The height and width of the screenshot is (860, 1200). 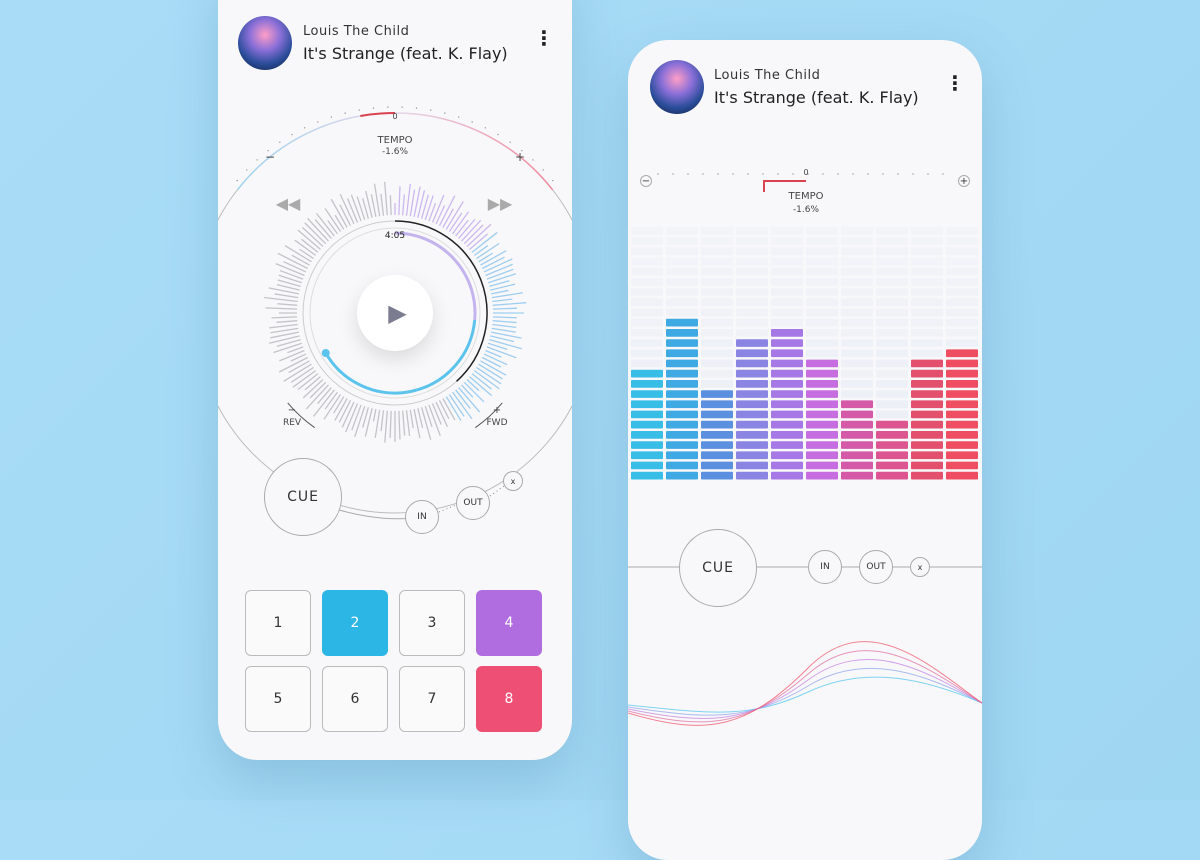 I want to click on tempo-plus-button: +, so click(x=964, y=181).